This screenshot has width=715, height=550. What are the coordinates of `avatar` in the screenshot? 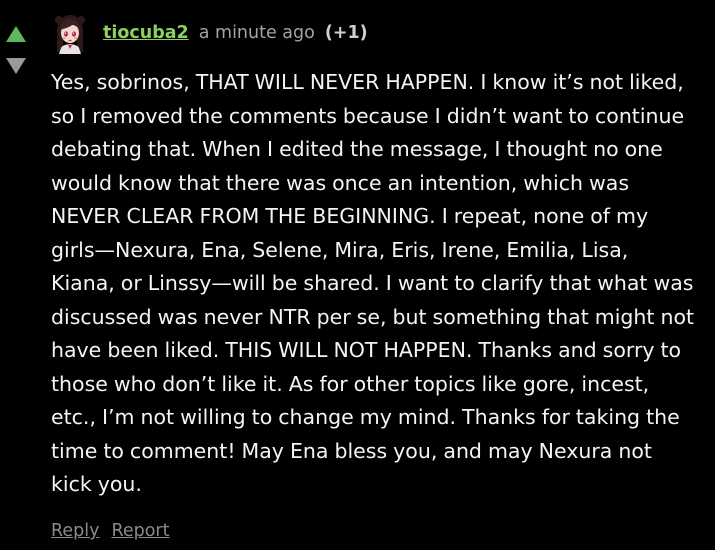 It's located at (70, 33).